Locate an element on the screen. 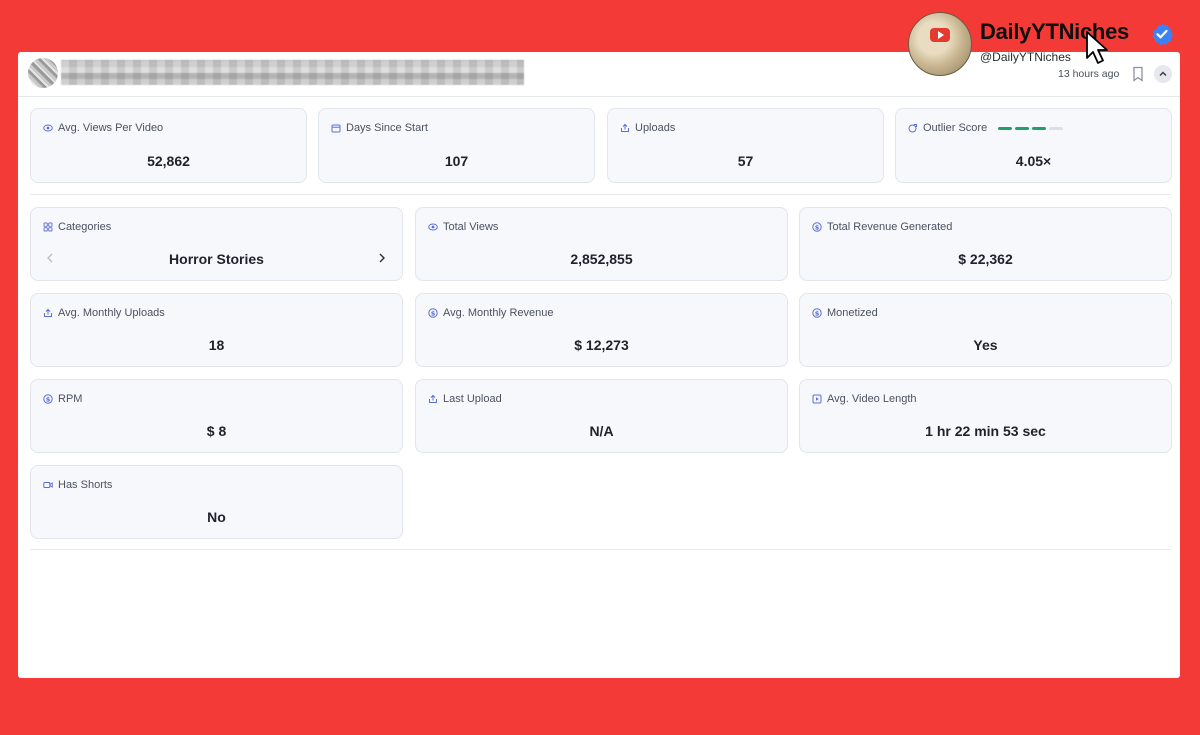  stat-card-avg-video-length: Avg. Video Length 1 hr 22 min 53 sec is located at coordinates (985, 416).